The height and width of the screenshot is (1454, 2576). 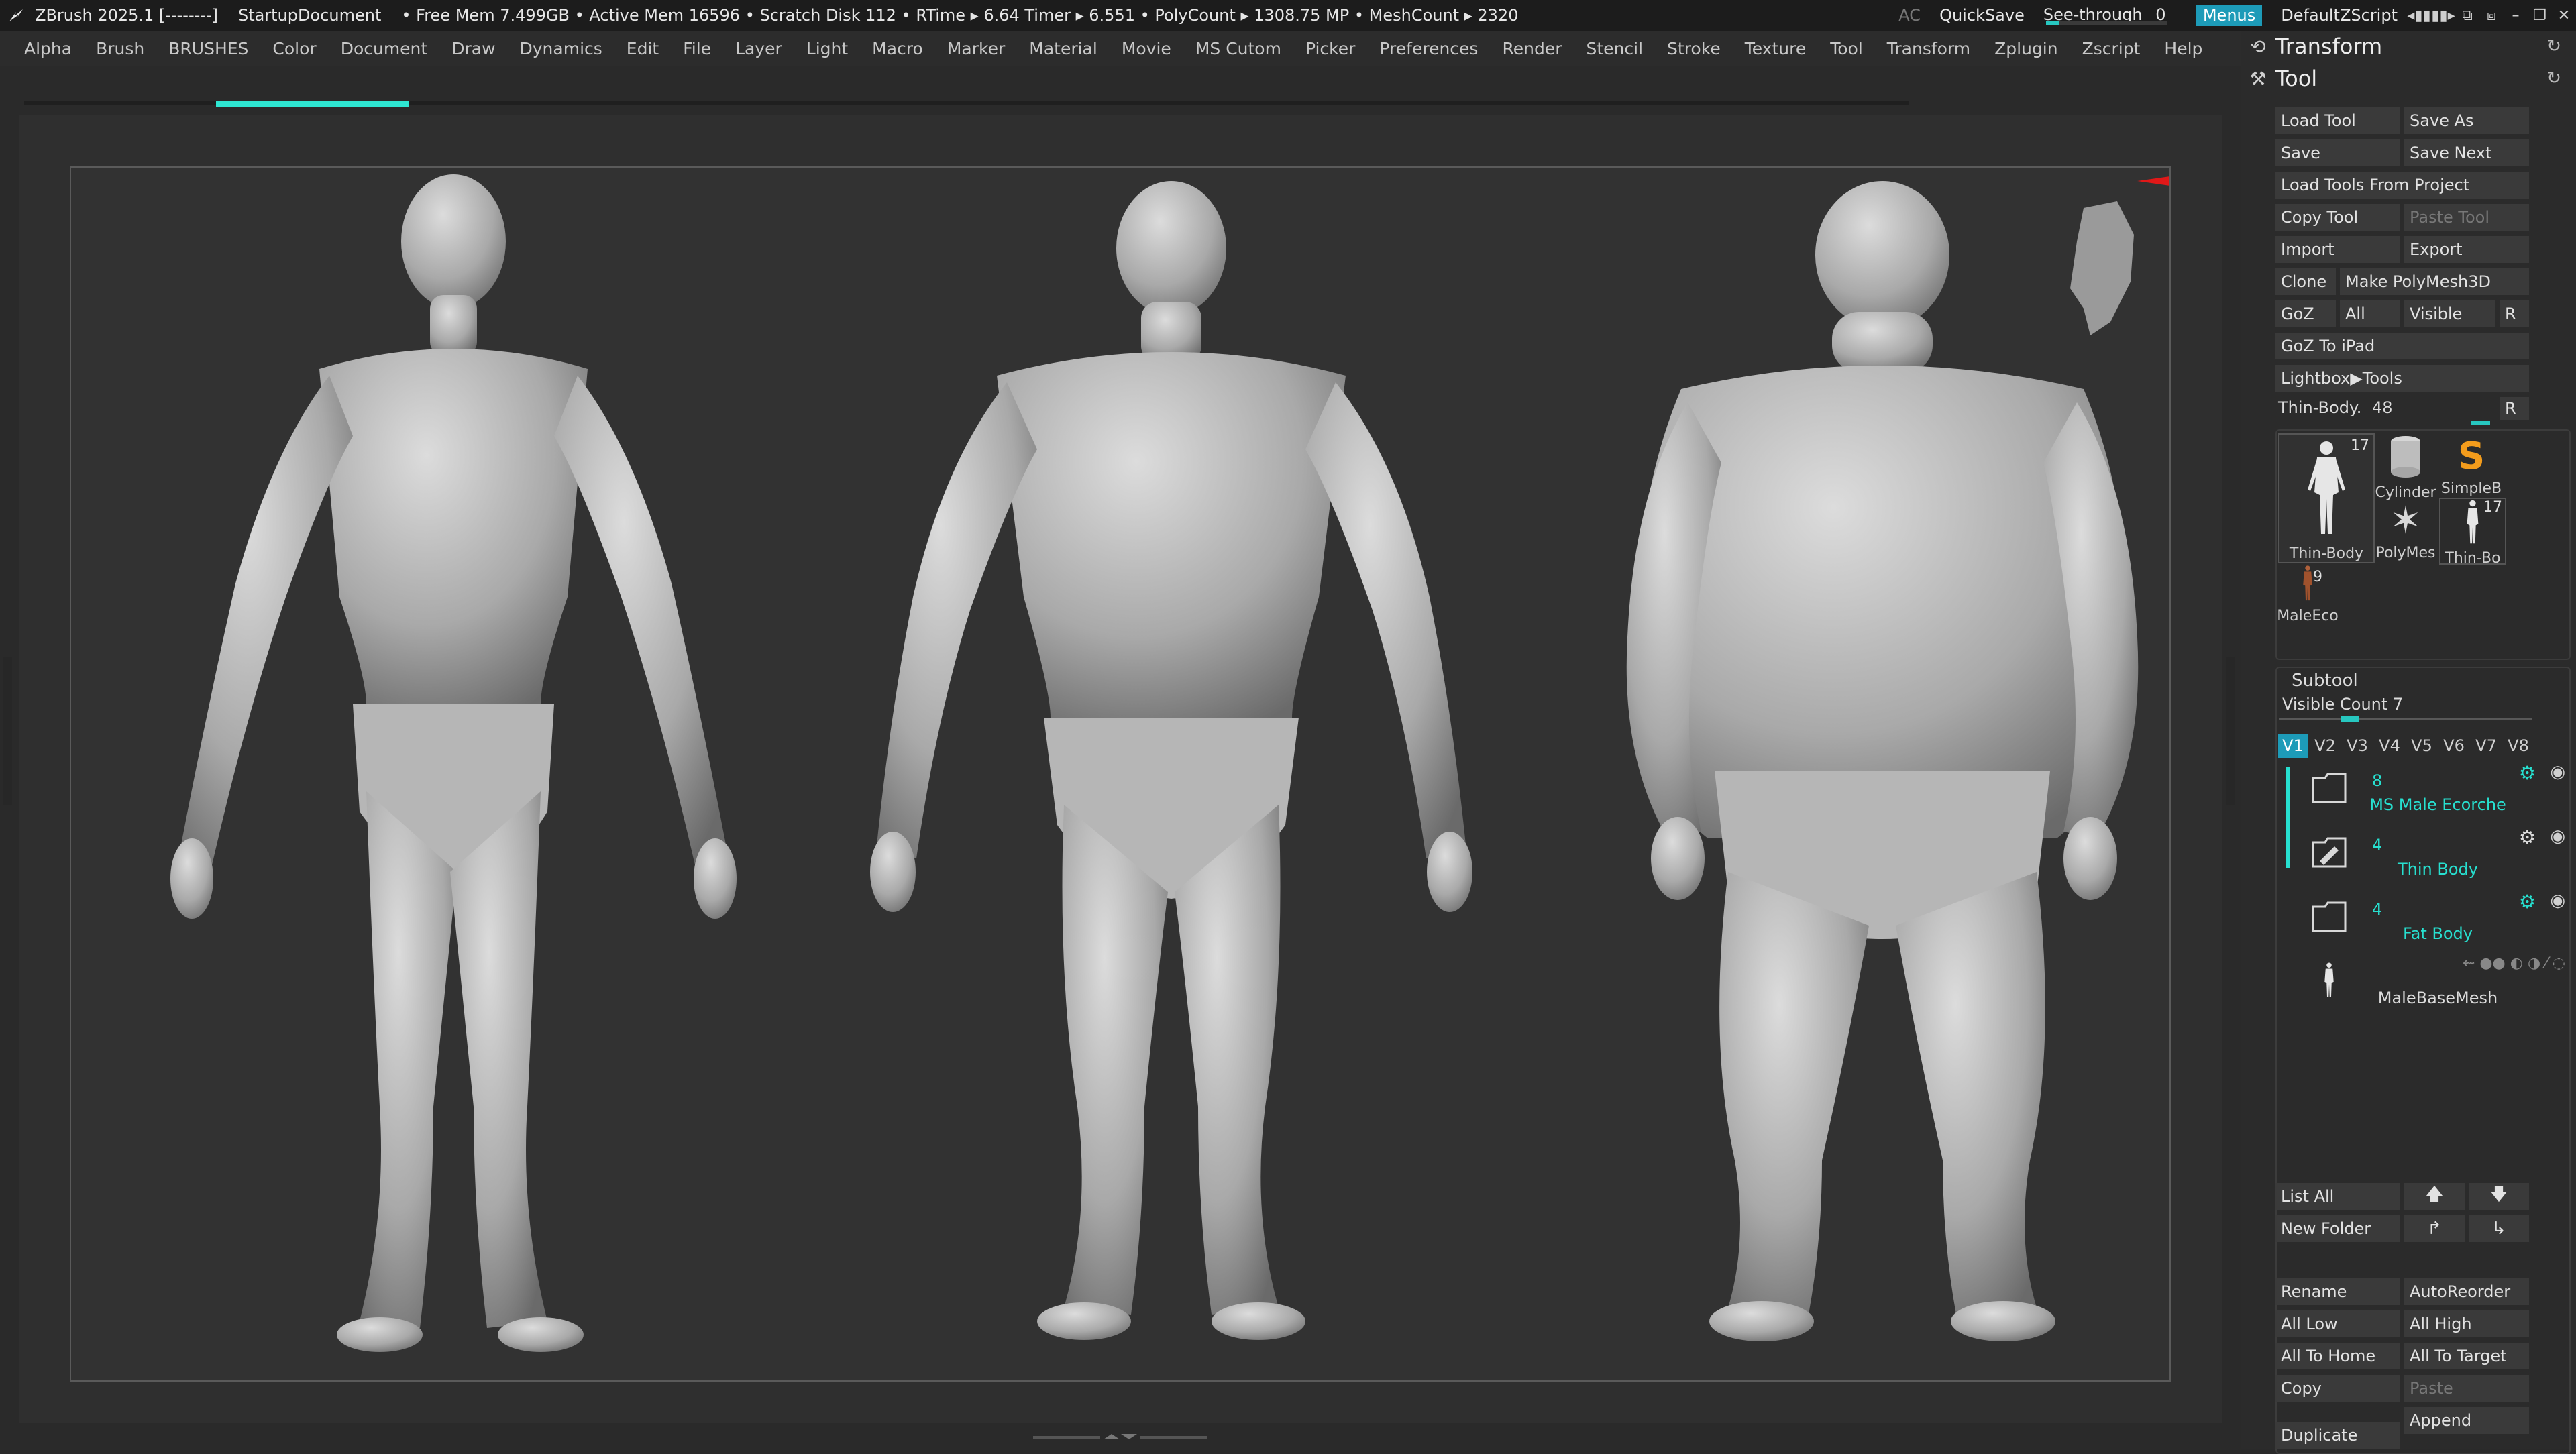 What do you see at coordinates (2111, 48) in the screenshot?
I see `menu-zscript: Zscript` at bounding box center [2111, 48].